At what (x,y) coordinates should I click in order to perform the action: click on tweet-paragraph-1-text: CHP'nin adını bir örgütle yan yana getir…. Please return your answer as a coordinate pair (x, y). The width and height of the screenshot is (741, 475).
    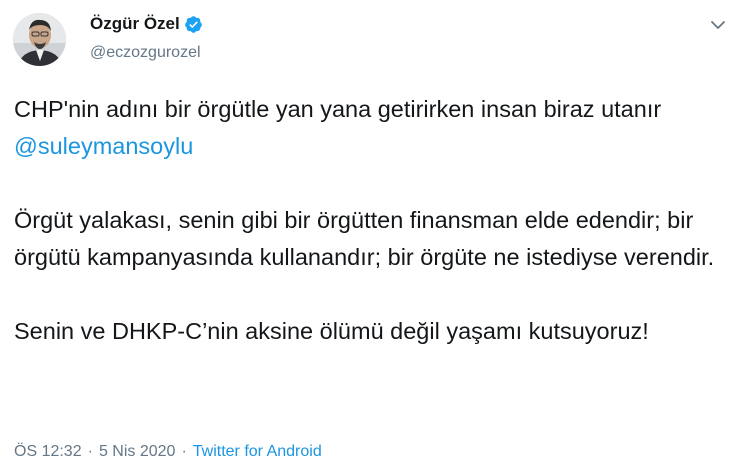
    Looking at the image, I should click on (338, 109).